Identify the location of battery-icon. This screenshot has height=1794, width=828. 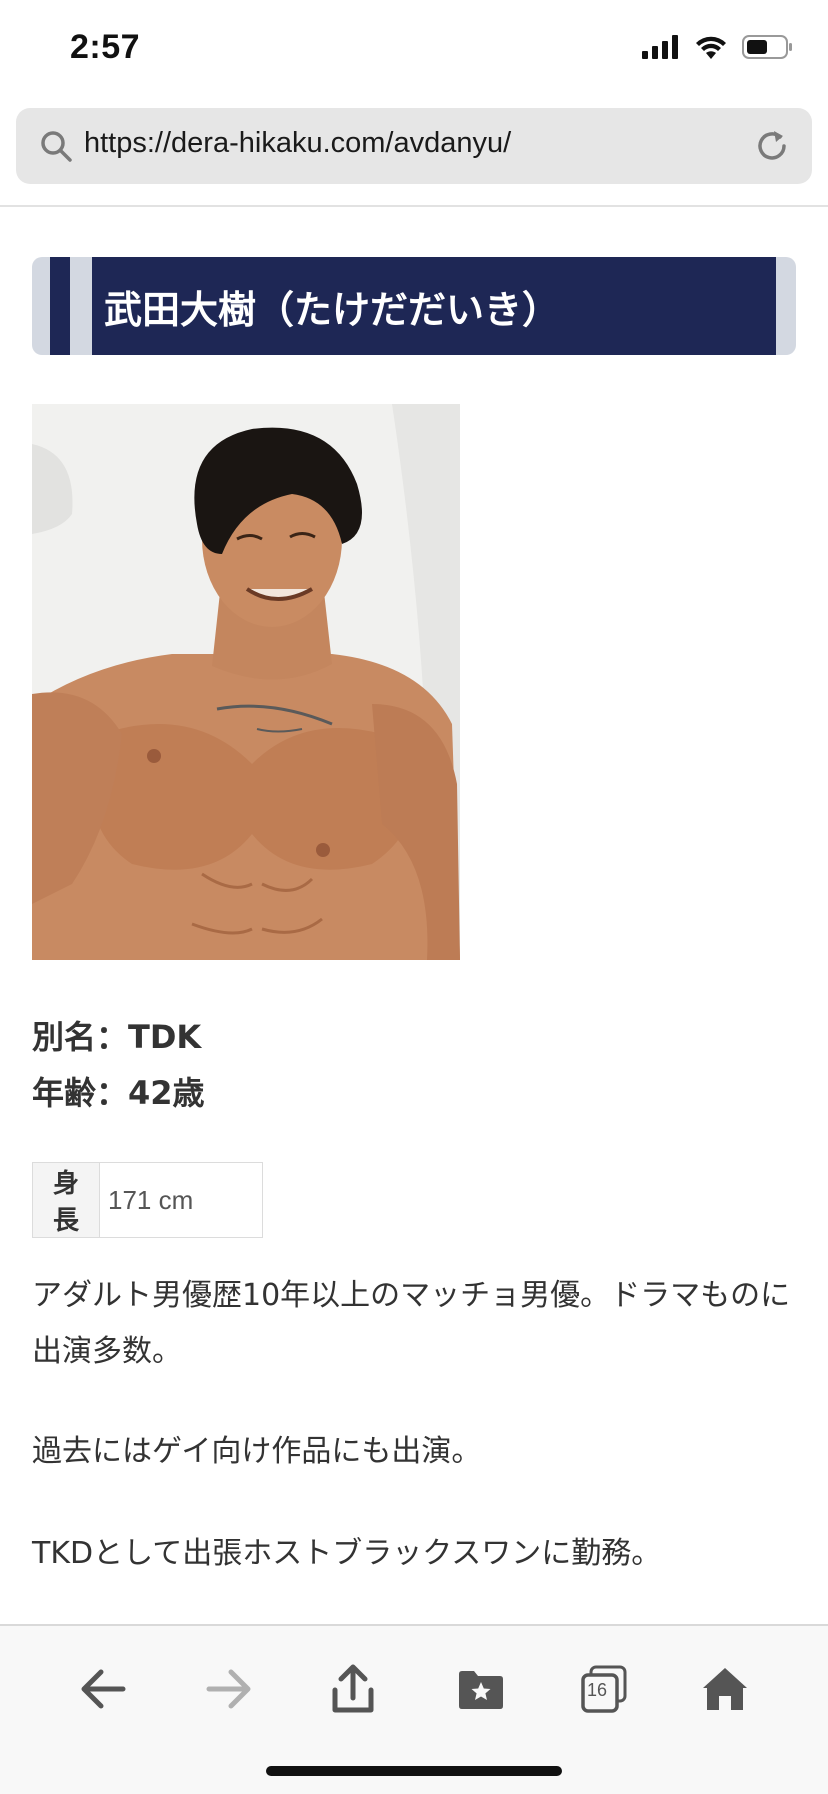
(767, 47).